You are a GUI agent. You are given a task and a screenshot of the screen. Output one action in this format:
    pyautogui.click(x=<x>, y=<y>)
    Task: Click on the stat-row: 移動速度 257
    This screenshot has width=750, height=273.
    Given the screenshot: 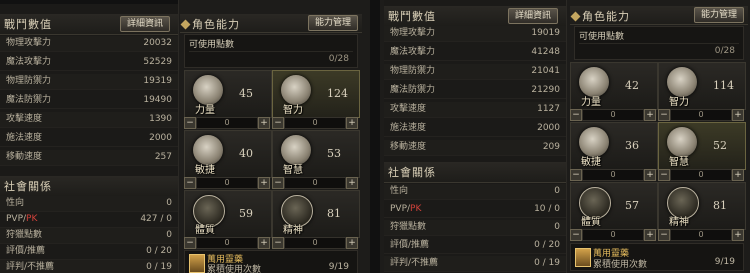 What is the action you would take?
    pyautogui.click(x=89, y=158)
    